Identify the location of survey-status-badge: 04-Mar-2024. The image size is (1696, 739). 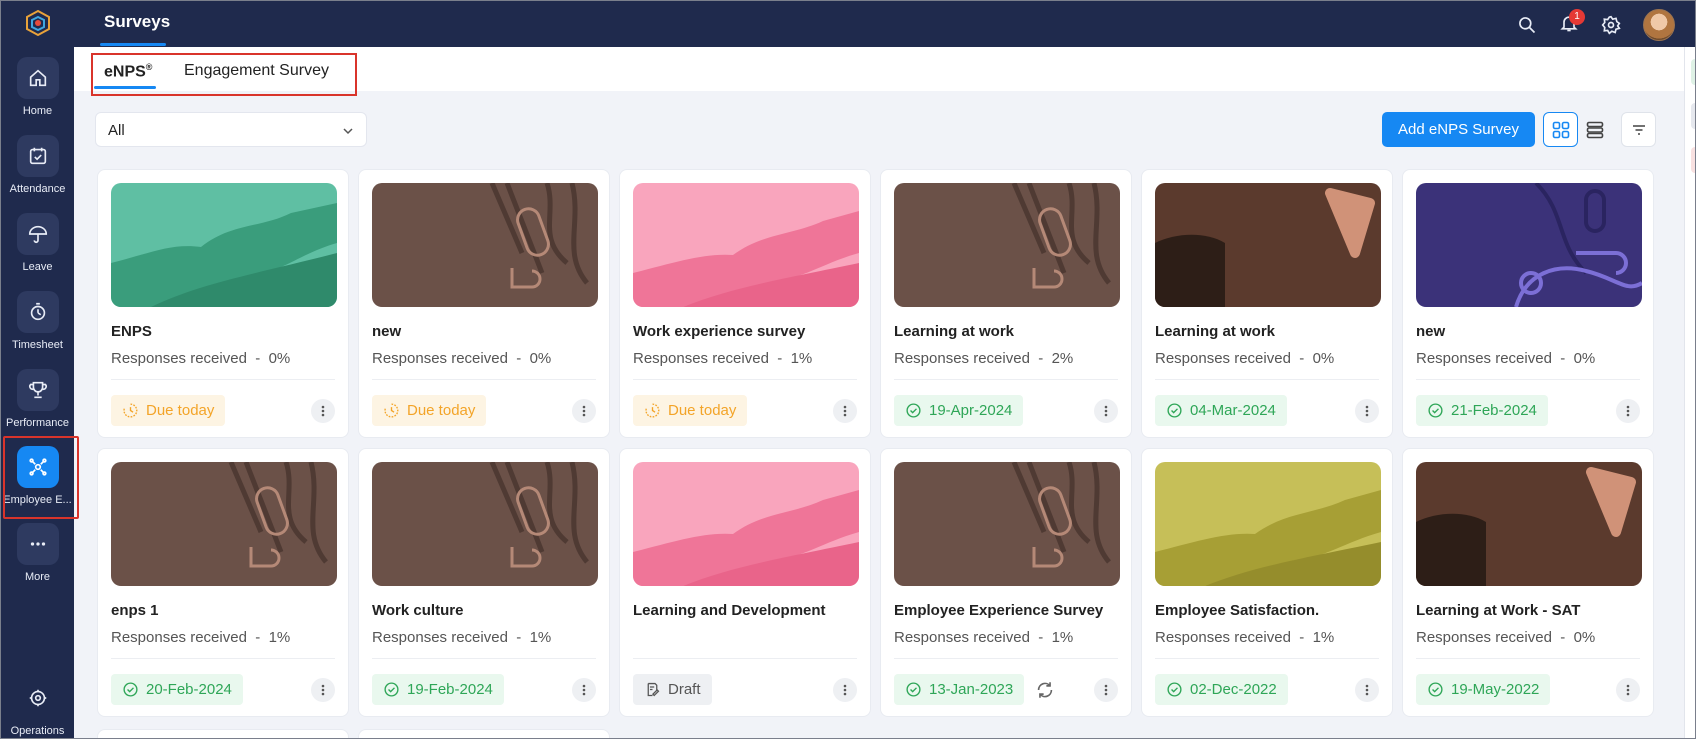
(1221, 410).